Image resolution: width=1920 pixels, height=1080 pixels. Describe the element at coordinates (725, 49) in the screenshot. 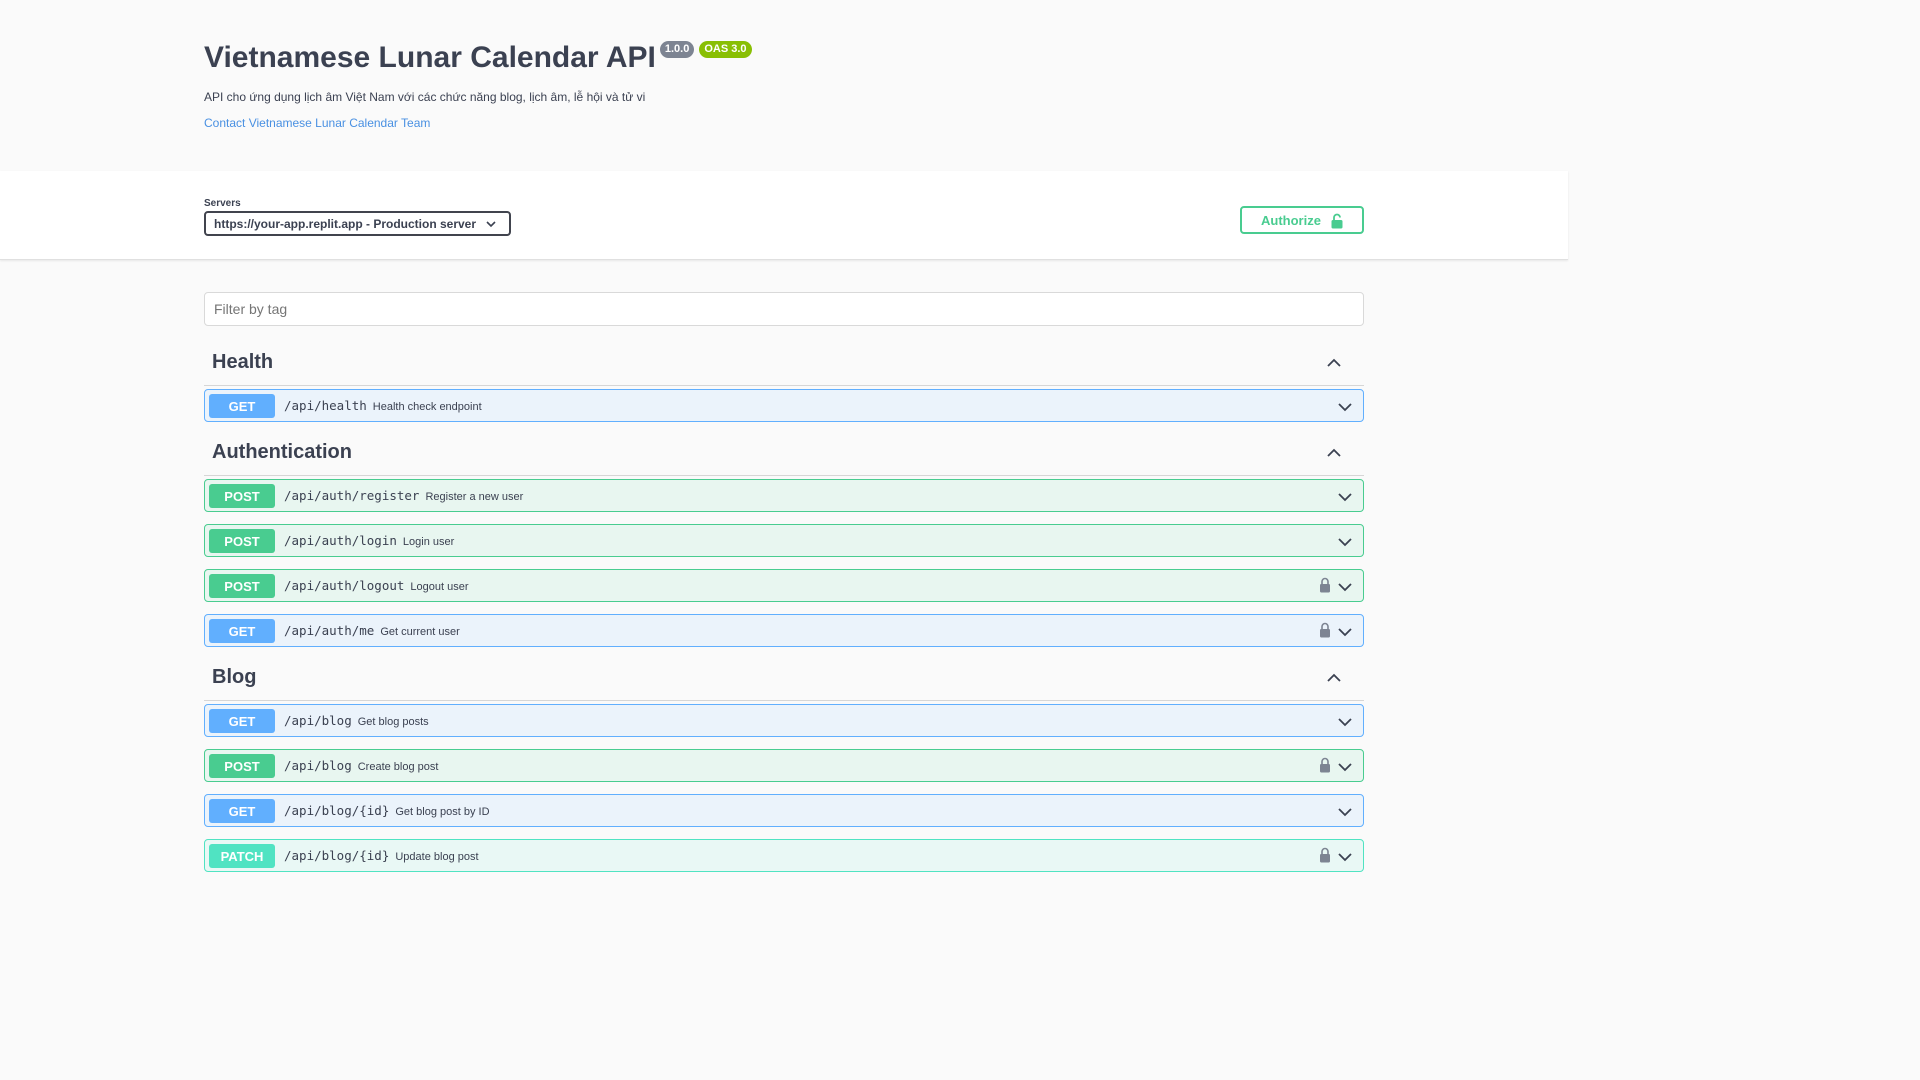

I see `oas-badge: OAS 3.0` at that location.